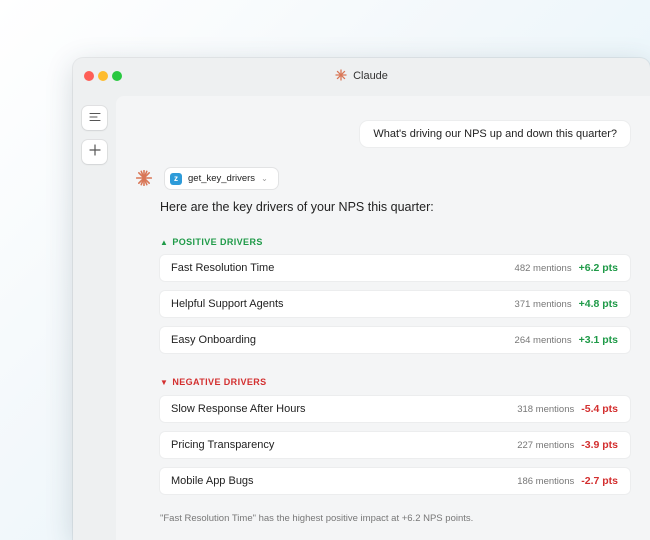 The height and width of the screenshot is (540, 650). Describe the element at coordinates (395, 340) in the screenshot. I see `driver-row-positive: Easy Onboarding 264 mentions +3.1 pts` at that location.